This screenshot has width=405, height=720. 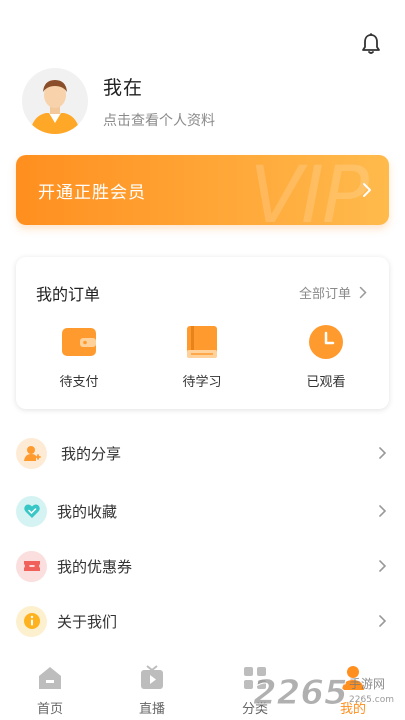 I want to click on order-pending-payment-label: 待支付, so click(x=79, y=382).